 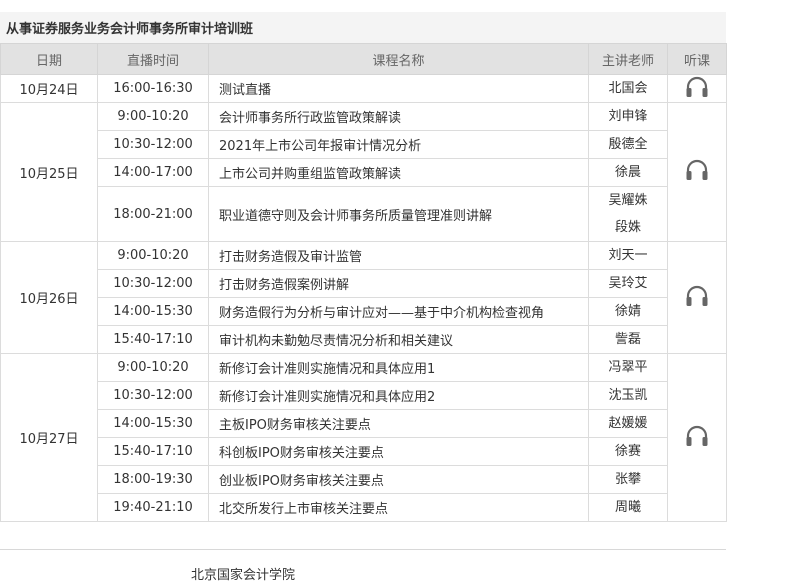 I want to click on table-row: 18:00-19:30 创业板IPO财务审核关注要点 张攀, so click(x=364, y=479).